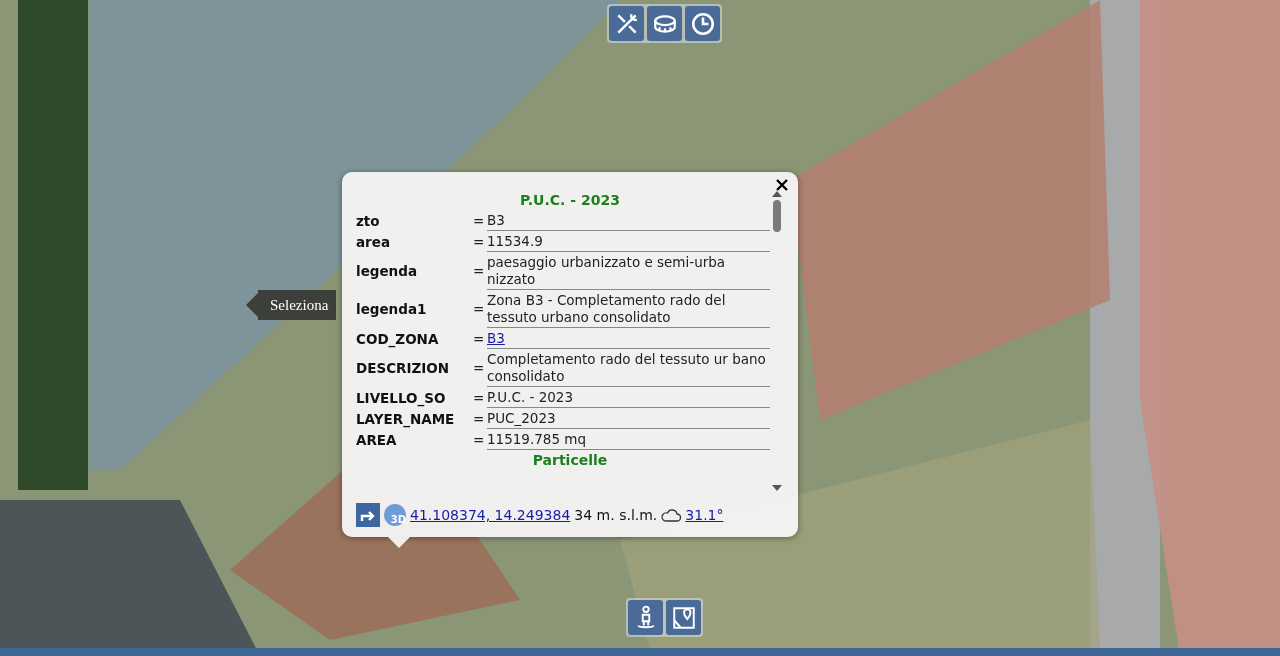  I want to click on directions-button, so click(368, 515).